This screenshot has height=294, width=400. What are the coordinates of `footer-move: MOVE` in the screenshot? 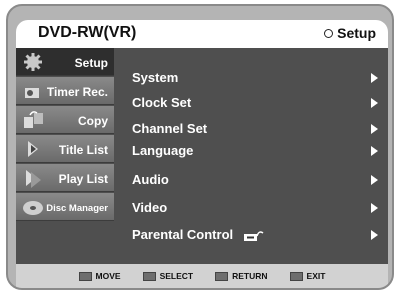 It's located at (99, 276).